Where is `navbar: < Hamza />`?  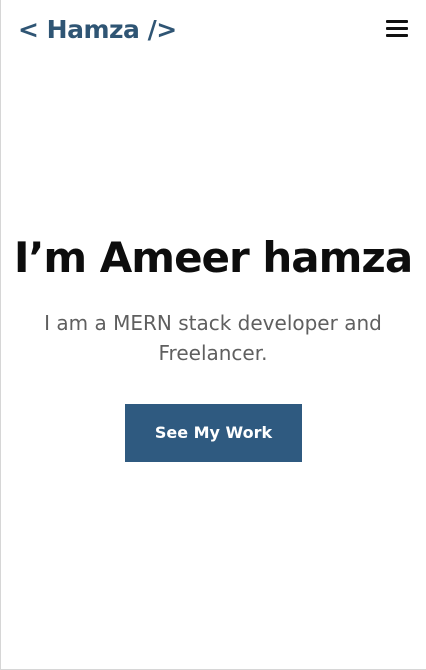 navbar: < Hamza /> is located at coordinates (213, 31).